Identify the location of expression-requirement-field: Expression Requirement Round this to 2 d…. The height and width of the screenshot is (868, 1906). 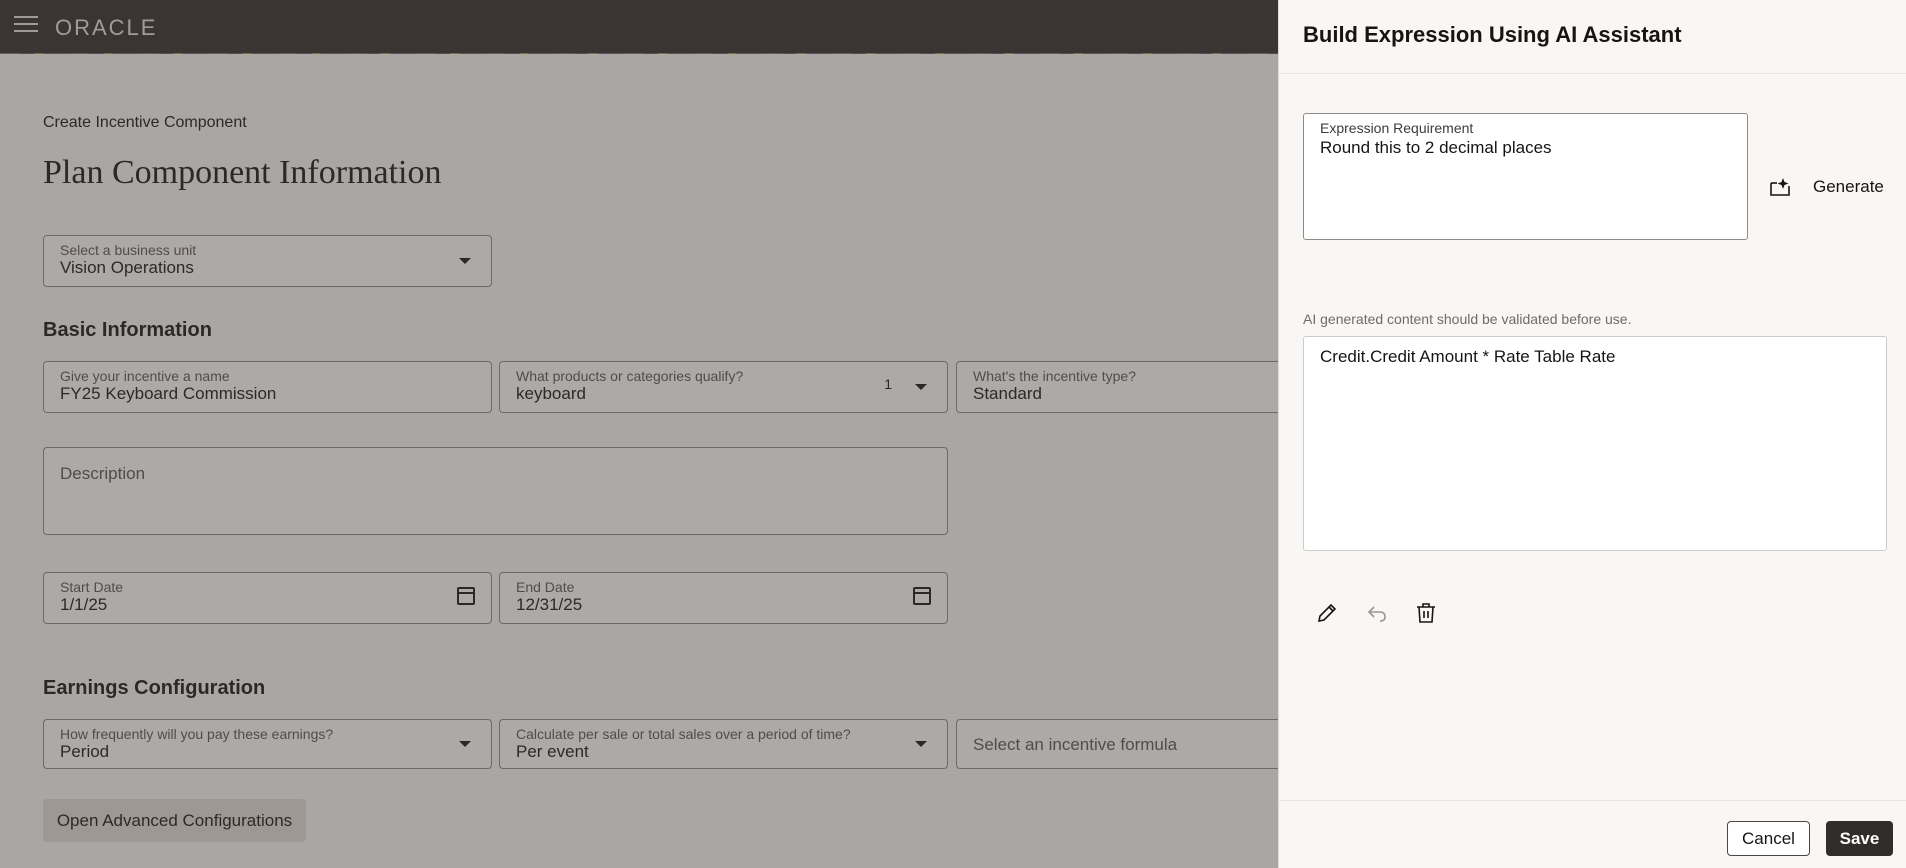
(1525, 176).